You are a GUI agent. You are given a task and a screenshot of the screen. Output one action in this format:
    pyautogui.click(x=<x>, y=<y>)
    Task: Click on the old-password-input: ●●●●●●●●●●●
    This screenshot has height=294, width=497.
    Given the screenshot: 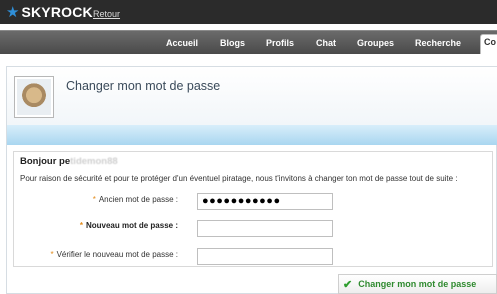 What is the action you would take?
    pyautogui.click(x=265, y=201)
    